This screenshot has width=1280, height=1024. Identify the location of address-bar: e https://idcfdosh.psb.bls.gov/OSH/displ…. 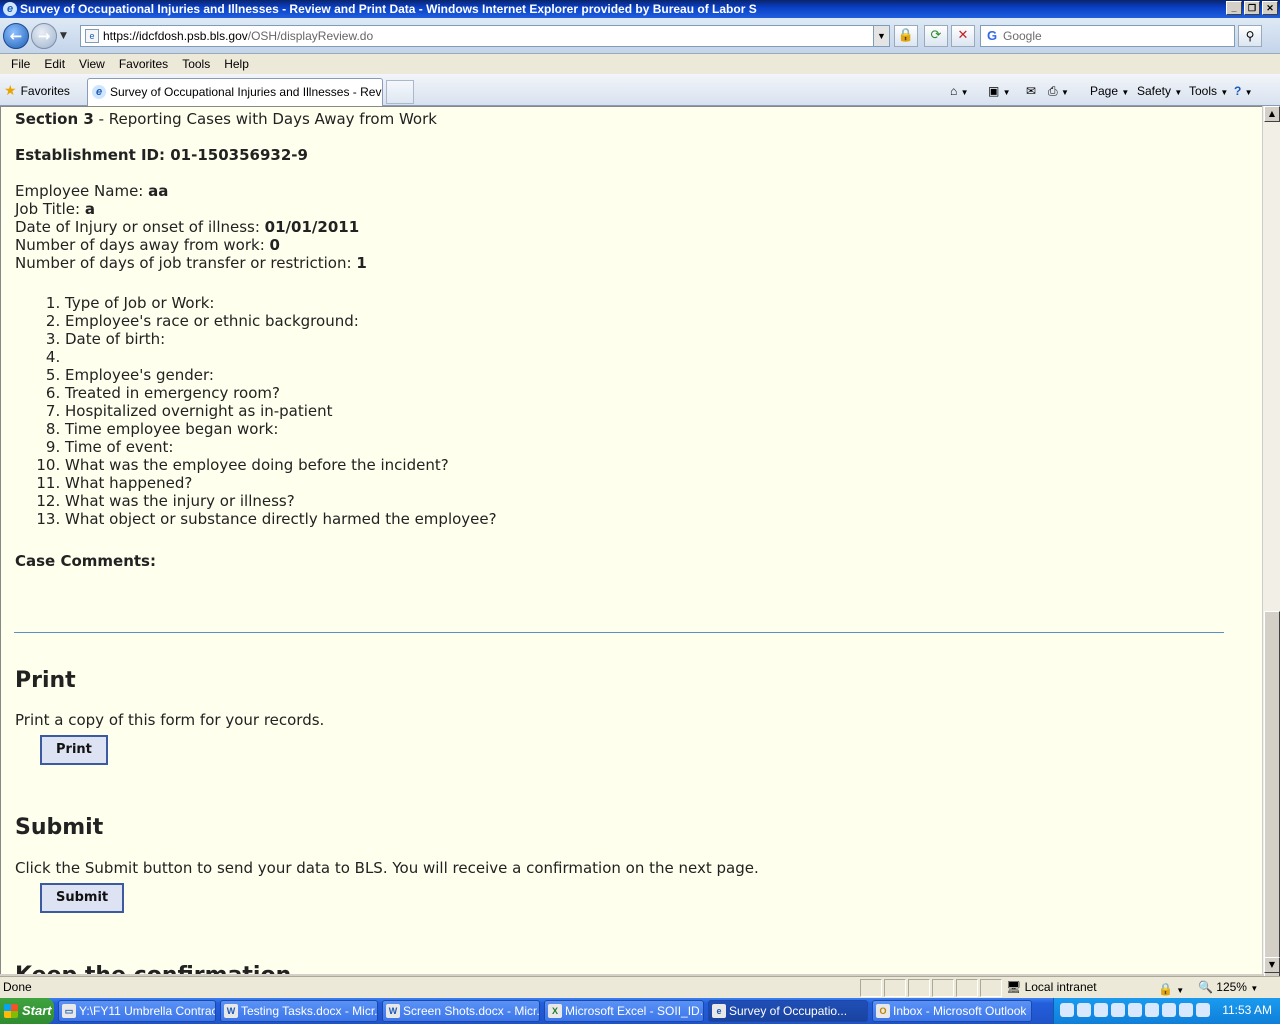
(485, 36).